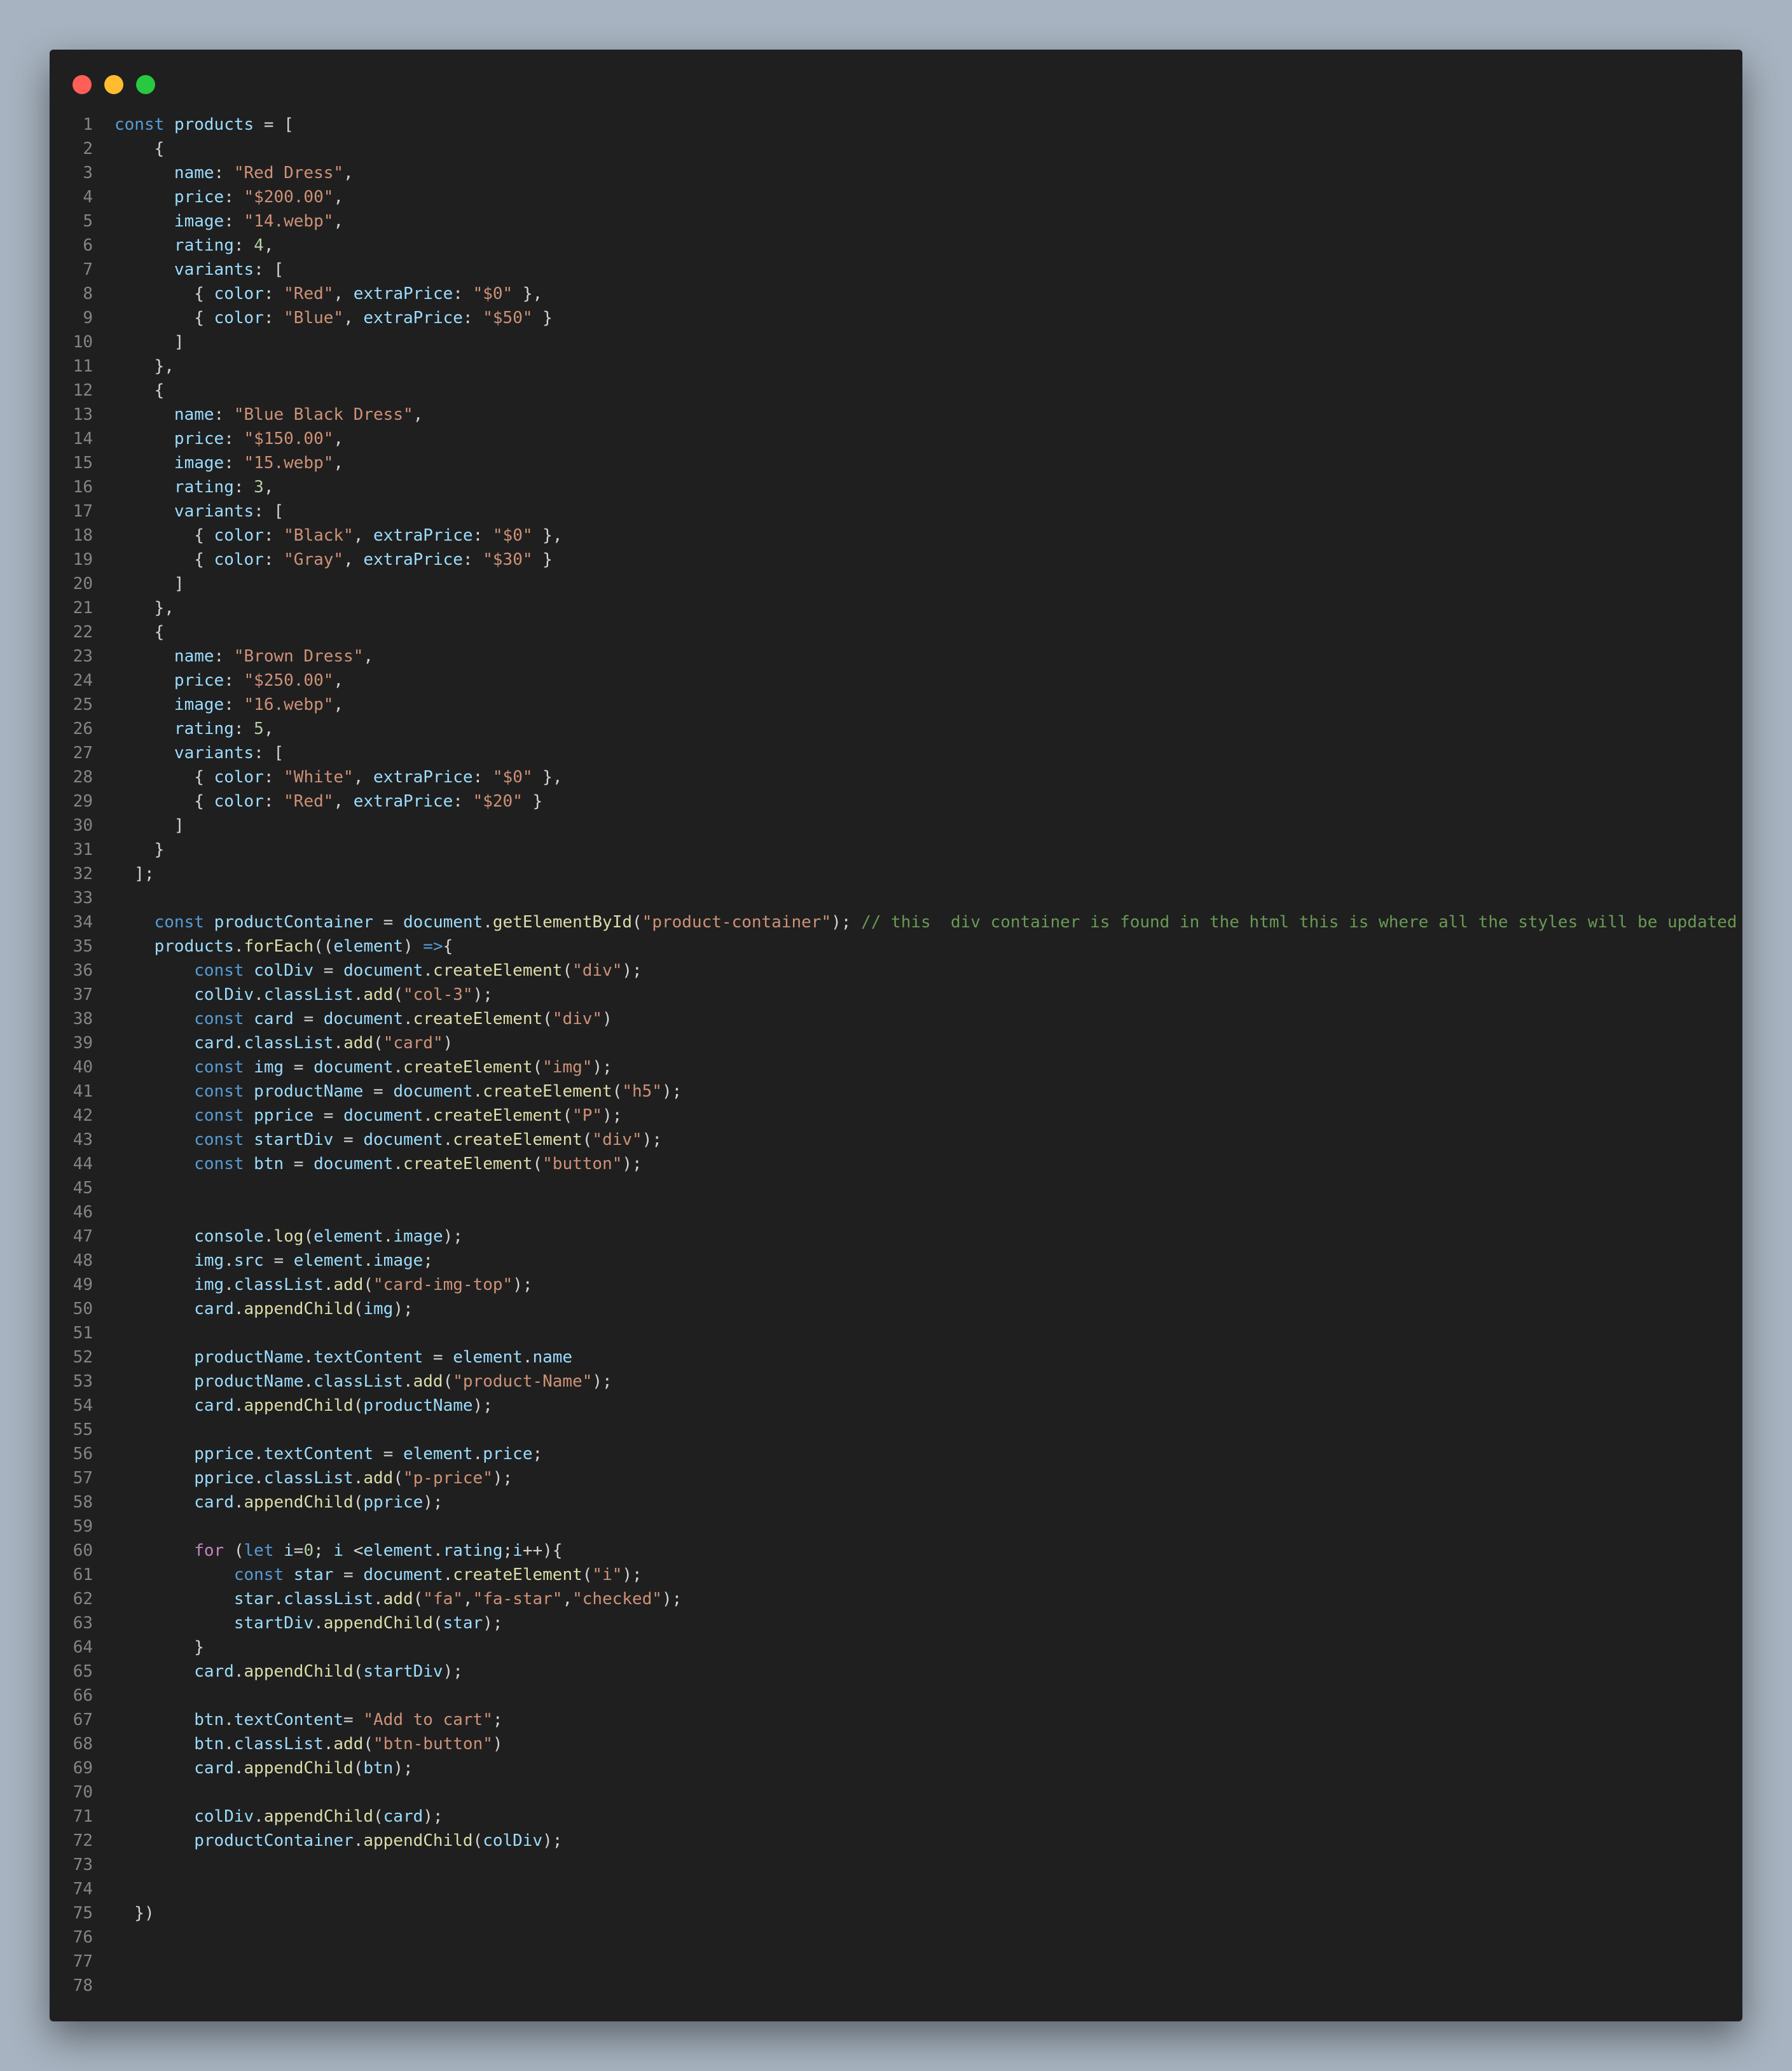 The width and height of the screenshot is (1792, 2071). What do you see at coordinates (896, 1962) in the screenshot?
I see `code-line: 77` at bounding box center [896, 1962].